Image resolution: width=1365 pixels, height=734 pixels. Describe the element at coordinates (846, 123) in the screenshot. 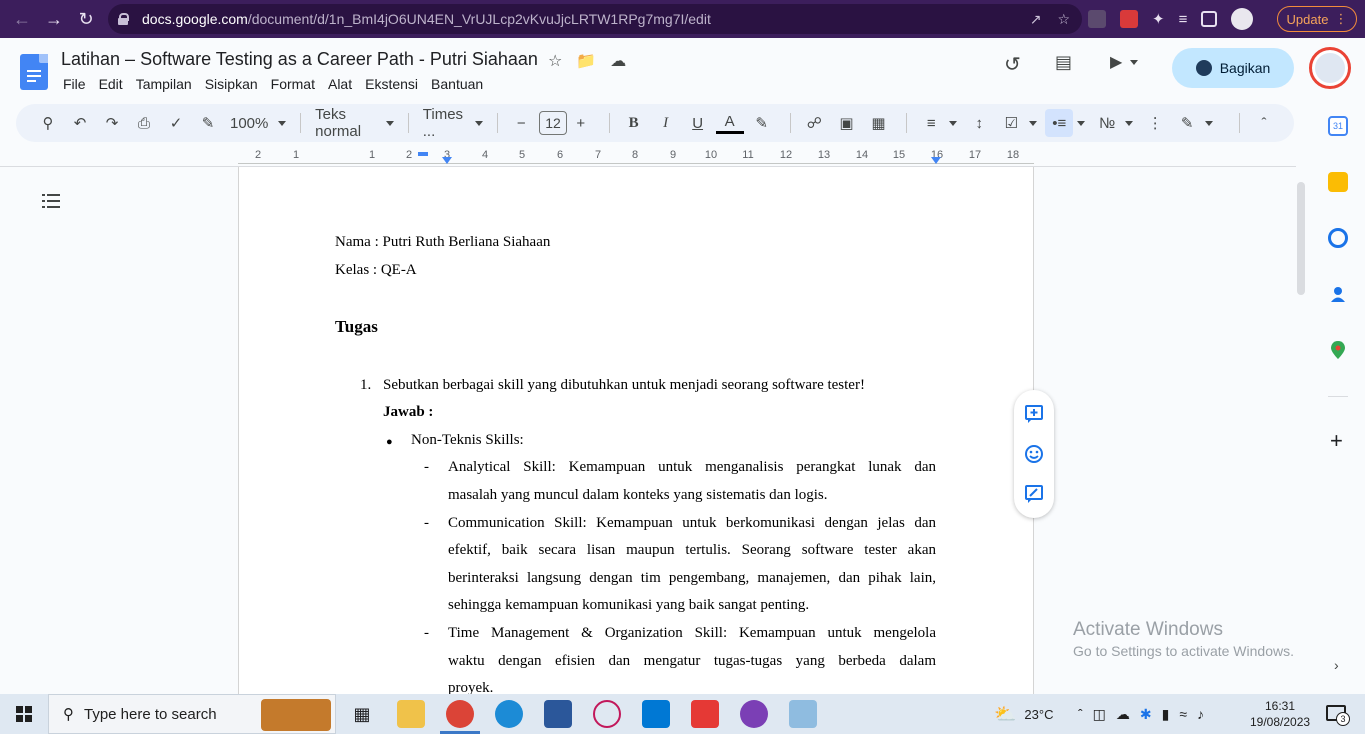

I see `add-comment-icon: ▣` at that location.